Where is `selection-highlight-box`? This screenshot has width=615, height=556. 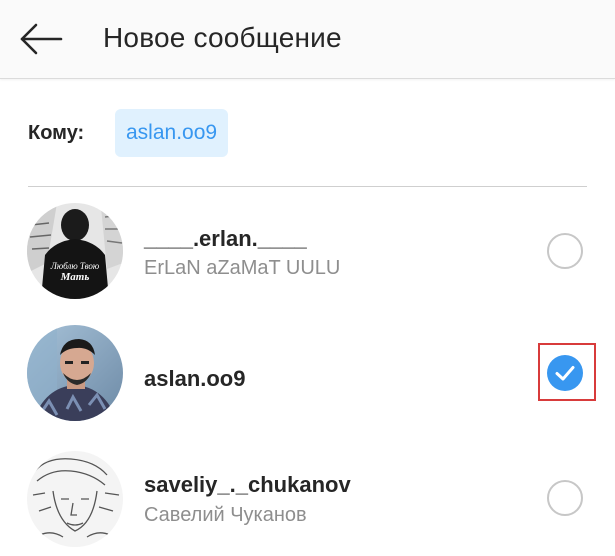
selection-highlight-box is located at coordinates (567, 372).